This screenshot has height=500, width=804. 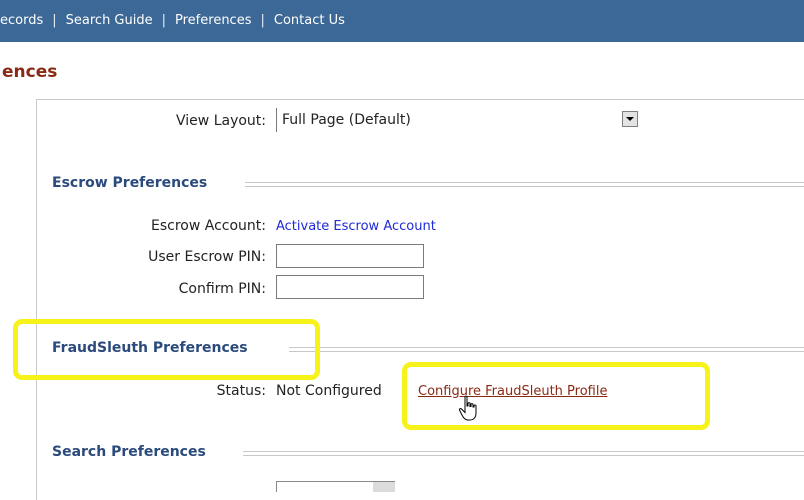 I want to click on user-escrow-pin-input, so click(x=350, y=256).